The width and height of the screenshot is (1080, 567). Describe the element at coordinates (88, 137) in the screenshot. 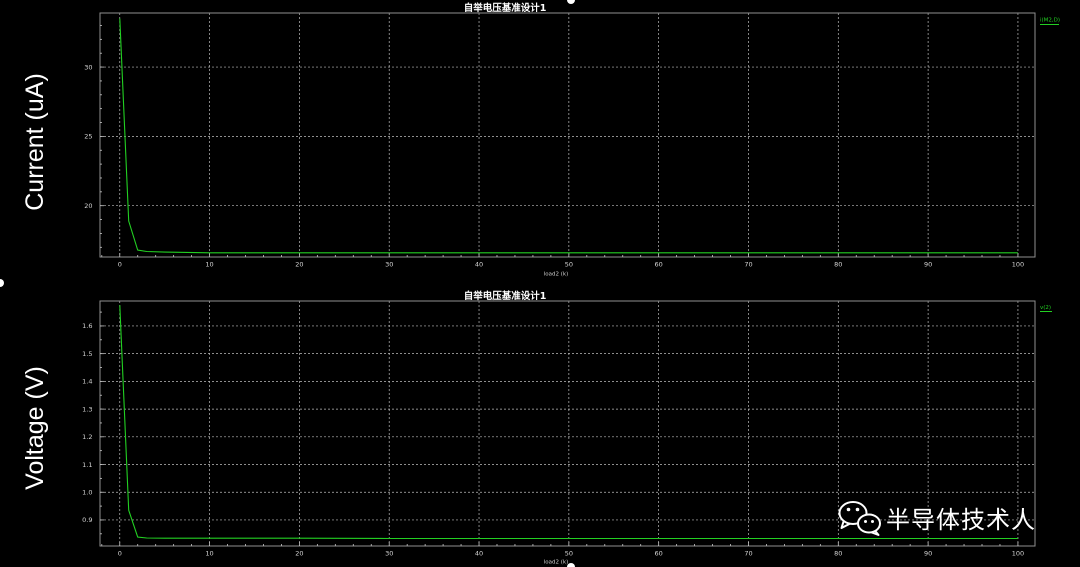

I see `y-tick-label: 25` at that location.